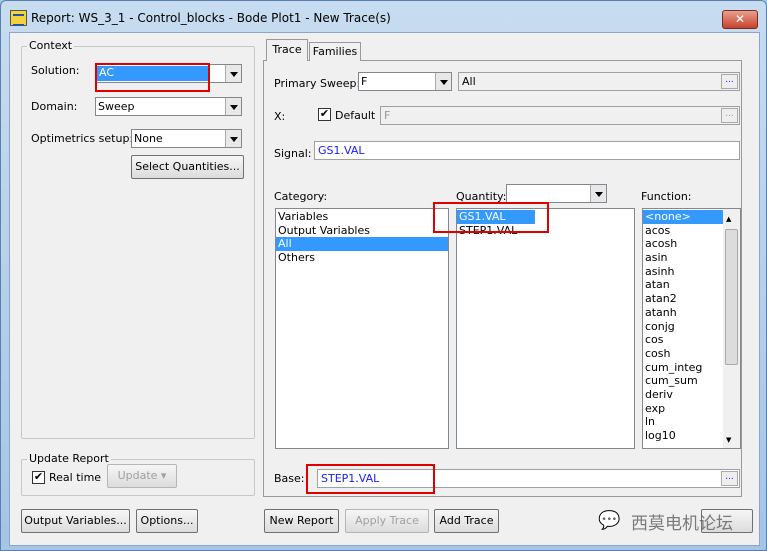 Image resolution: width=767 pixels, height=551 pixels. Describe the element at coordinates (683, 244) in the screenshot. I see `function-item: acosh` at that location.